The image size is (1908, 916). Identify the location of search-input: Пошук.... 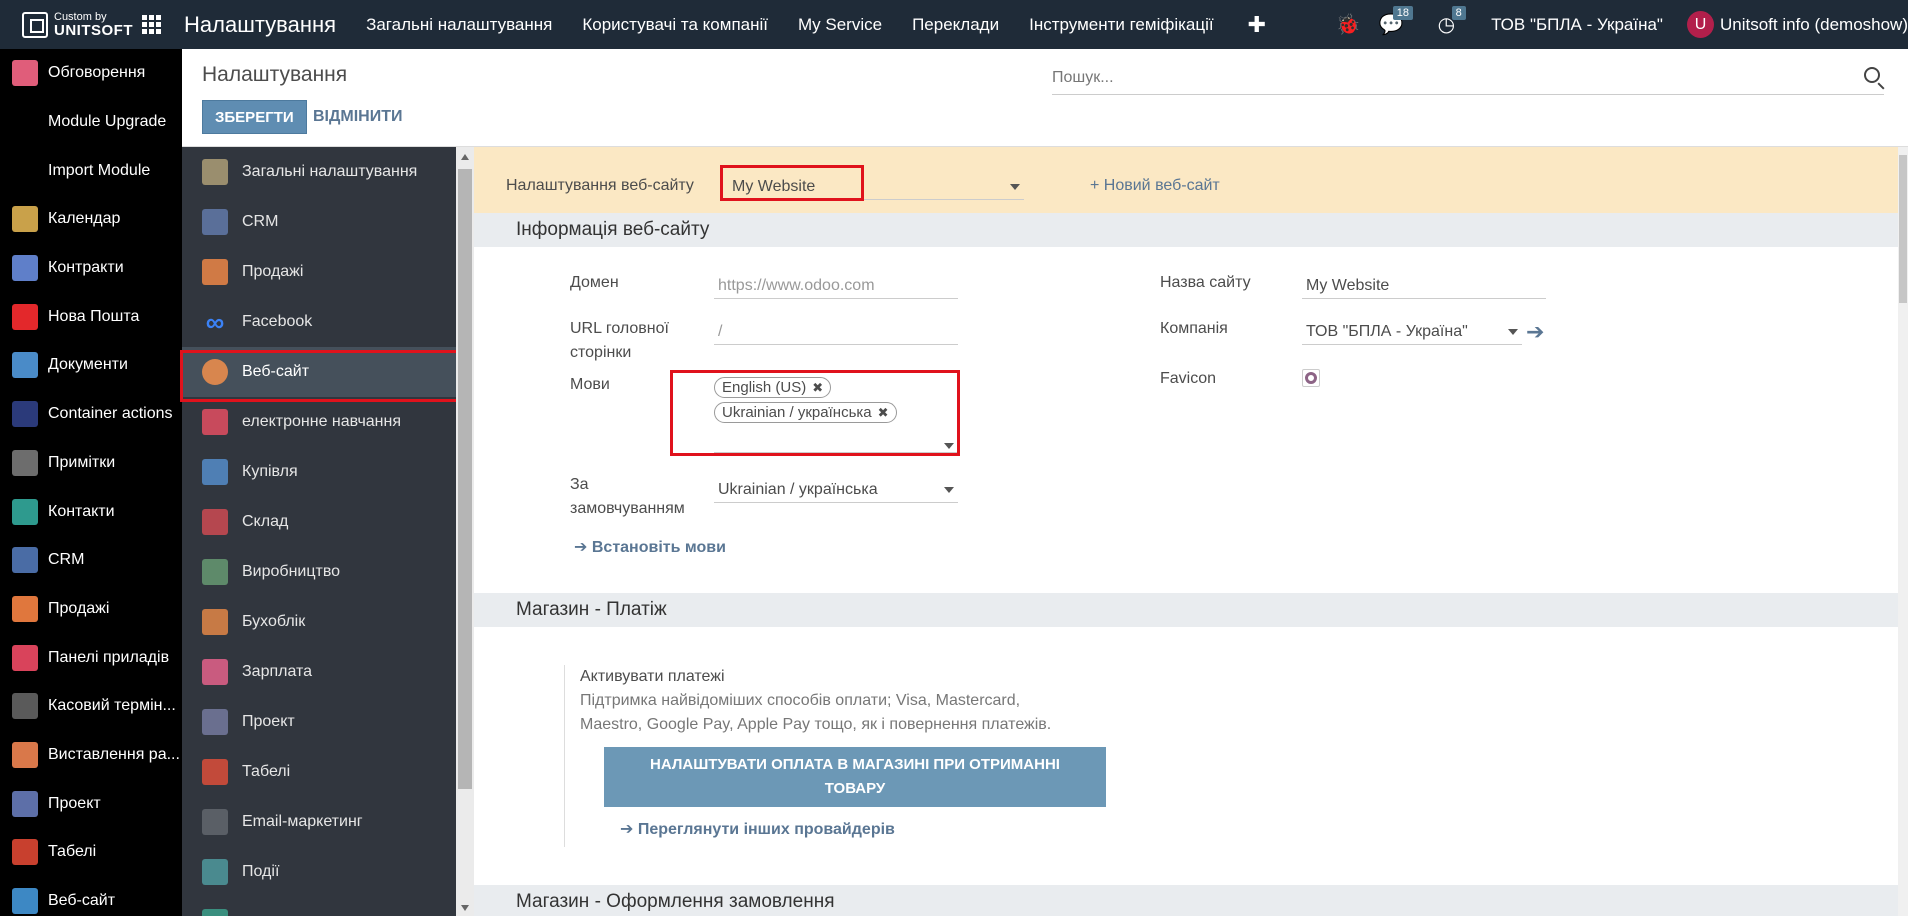
(1468, 78).